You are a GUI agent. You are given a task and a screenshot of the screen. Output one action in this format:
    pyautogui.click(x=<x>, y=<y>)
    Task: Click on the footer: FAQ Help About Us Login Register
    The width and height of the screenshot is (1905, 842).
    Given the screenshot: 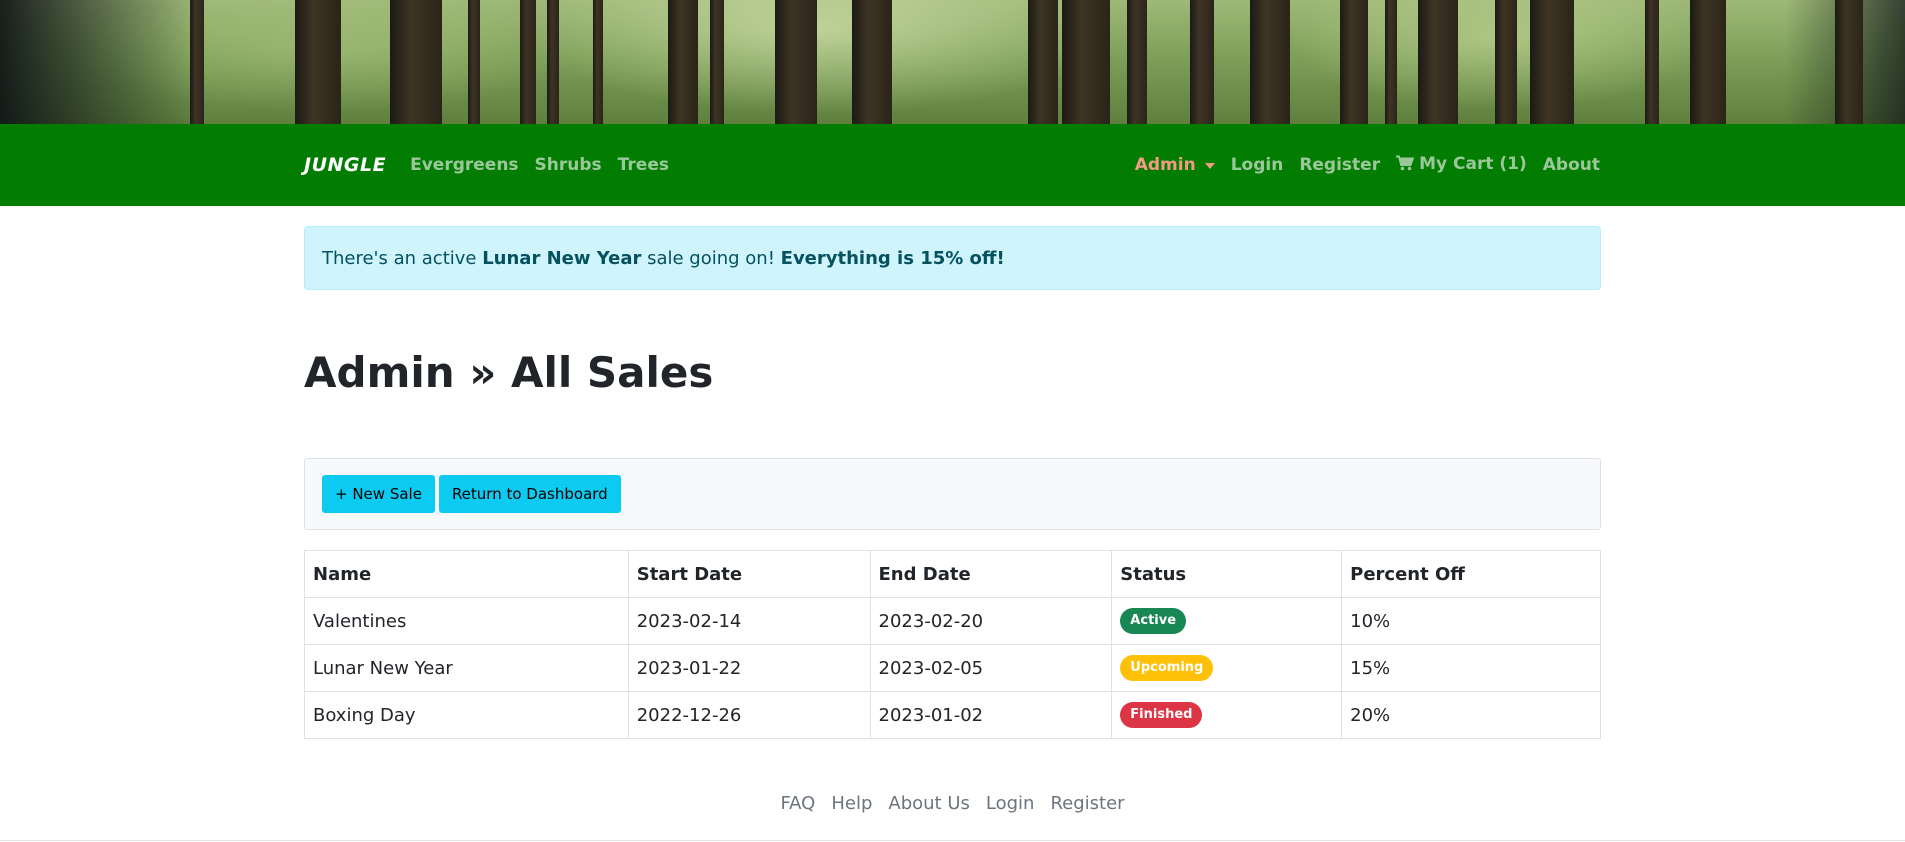 What is the action you would take?
    pyautogui.click(x=952, y=803)
    